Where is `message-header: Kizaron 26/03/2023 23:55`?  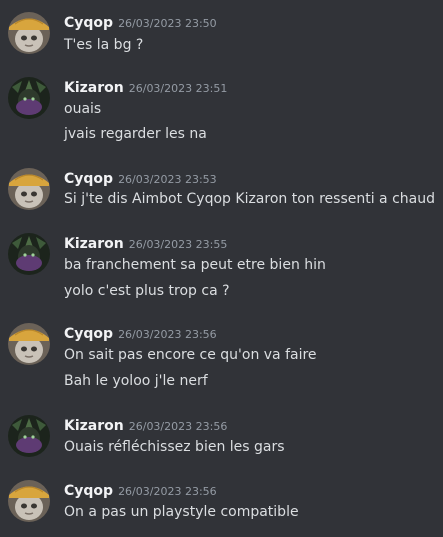 message-header: Kizaron 26/03/2023 23:55 is located at coordinates (145, 243).